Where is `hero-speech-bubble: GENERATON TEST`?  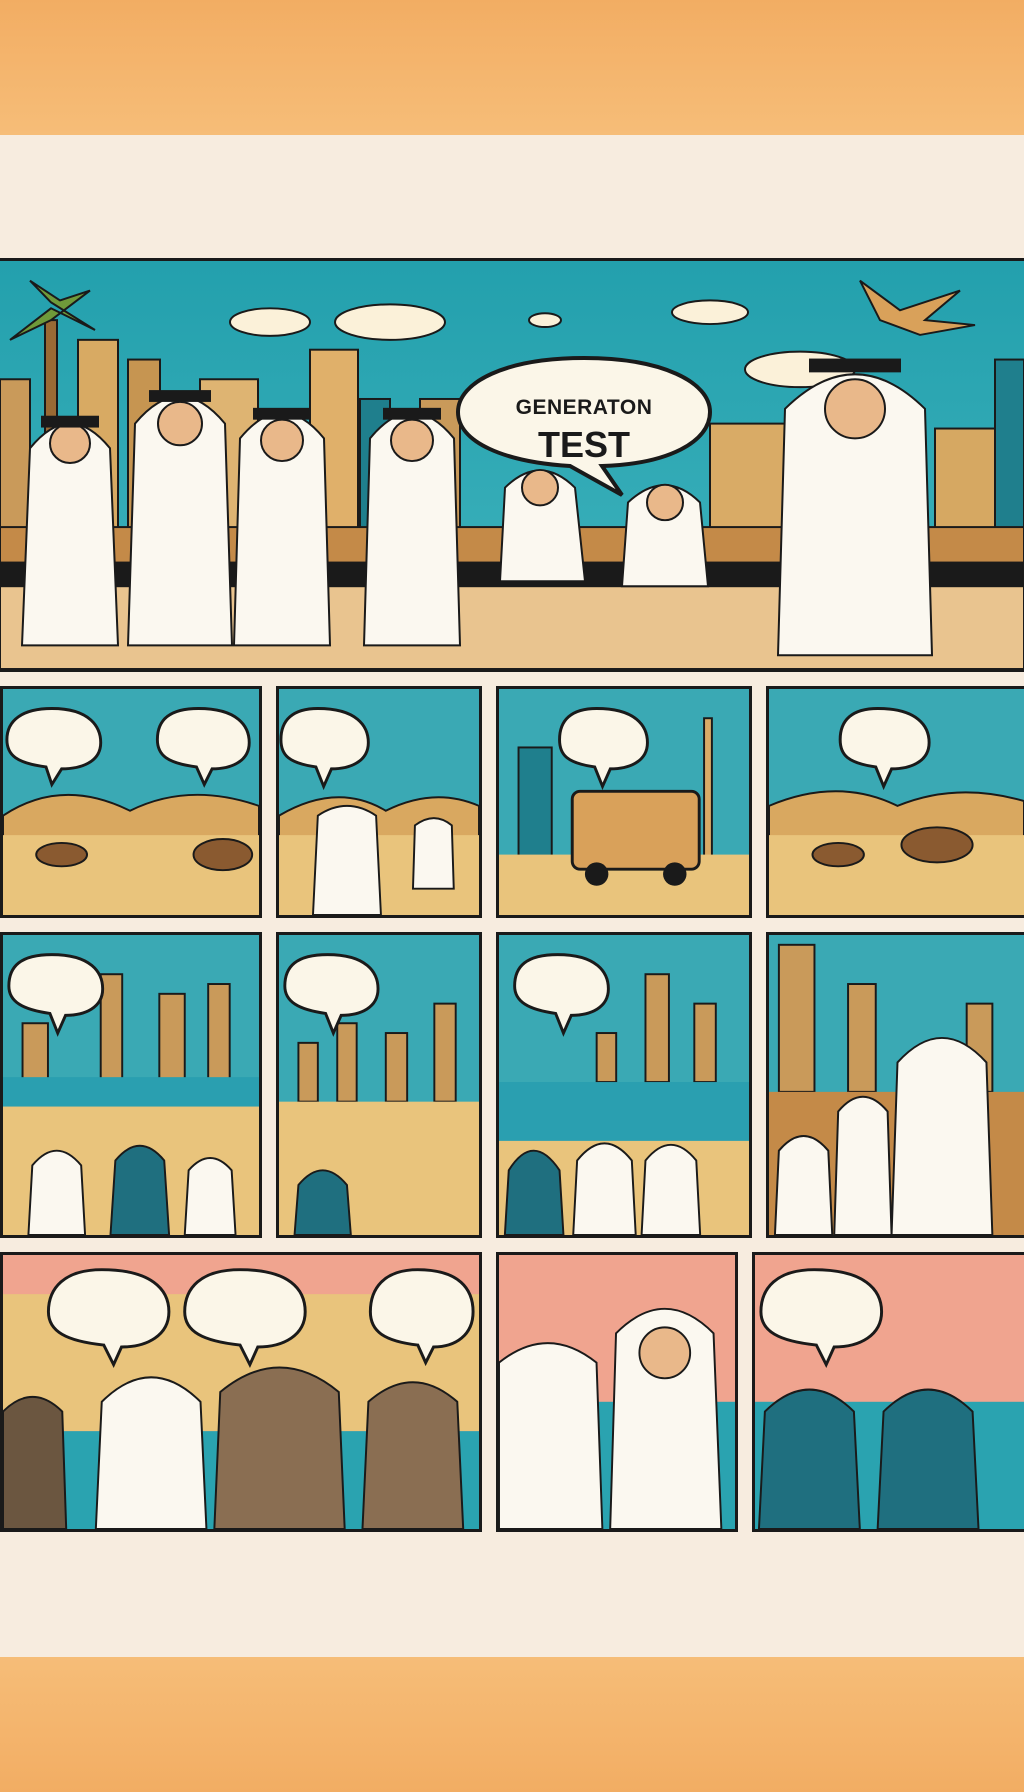 hero-speech-bubble: GENERATON TEST is located at coordinates (584, 425).